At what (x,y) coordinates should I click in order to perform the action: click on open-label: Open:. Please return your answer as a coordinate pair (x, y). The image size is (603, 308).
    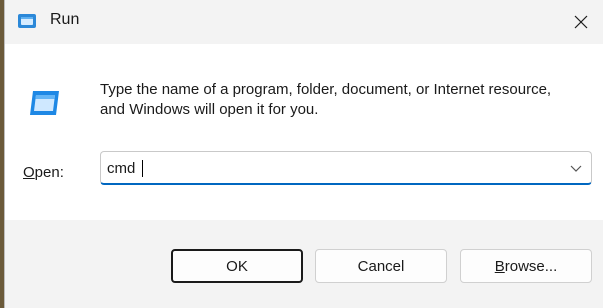
    Looking at the image, I should click on (43, 172).